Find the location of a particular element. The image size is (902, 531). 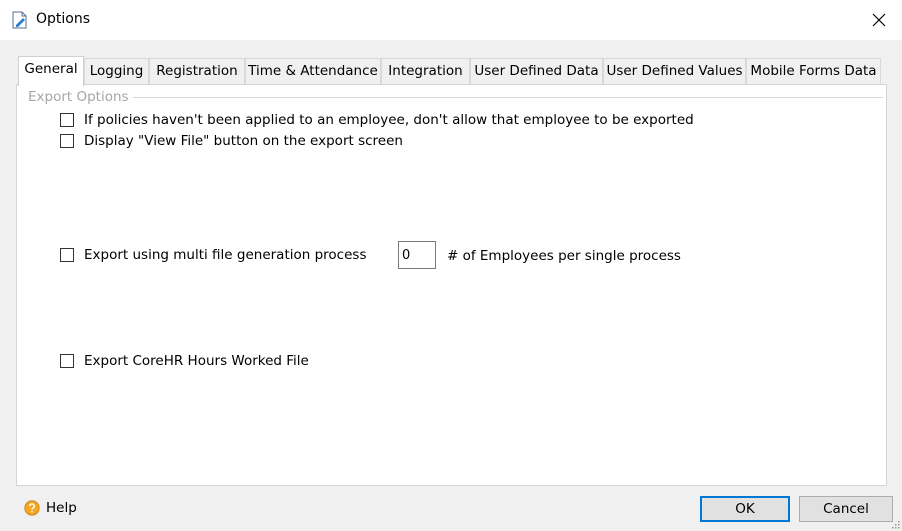

window-title: Options is located at coordinates (63, 19).